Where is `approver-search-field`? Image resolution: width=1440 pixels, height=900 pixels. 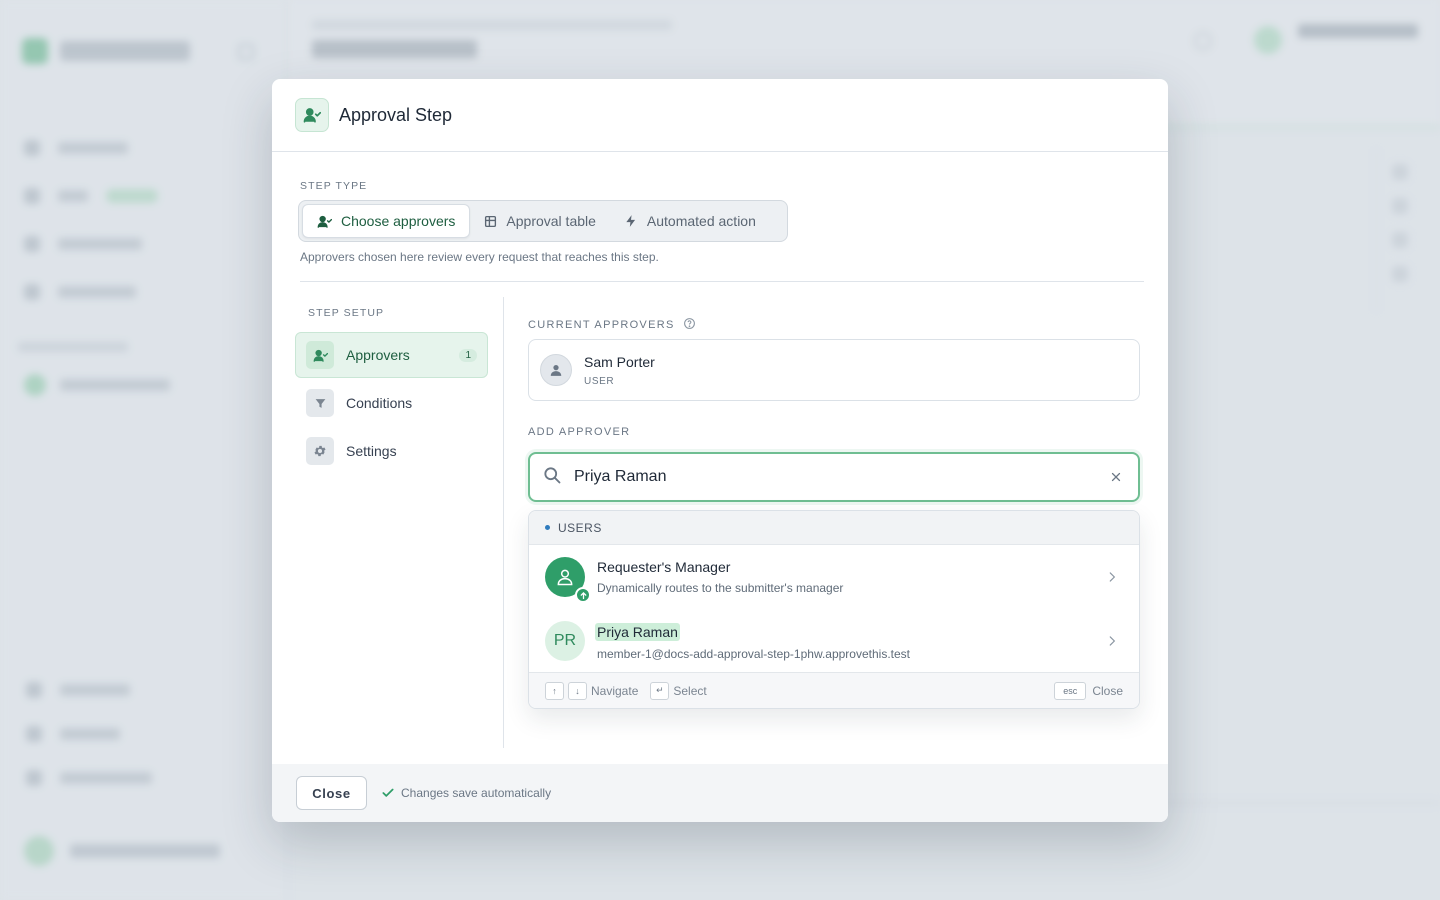 approver-search-field is located at coordinates (834, 477).